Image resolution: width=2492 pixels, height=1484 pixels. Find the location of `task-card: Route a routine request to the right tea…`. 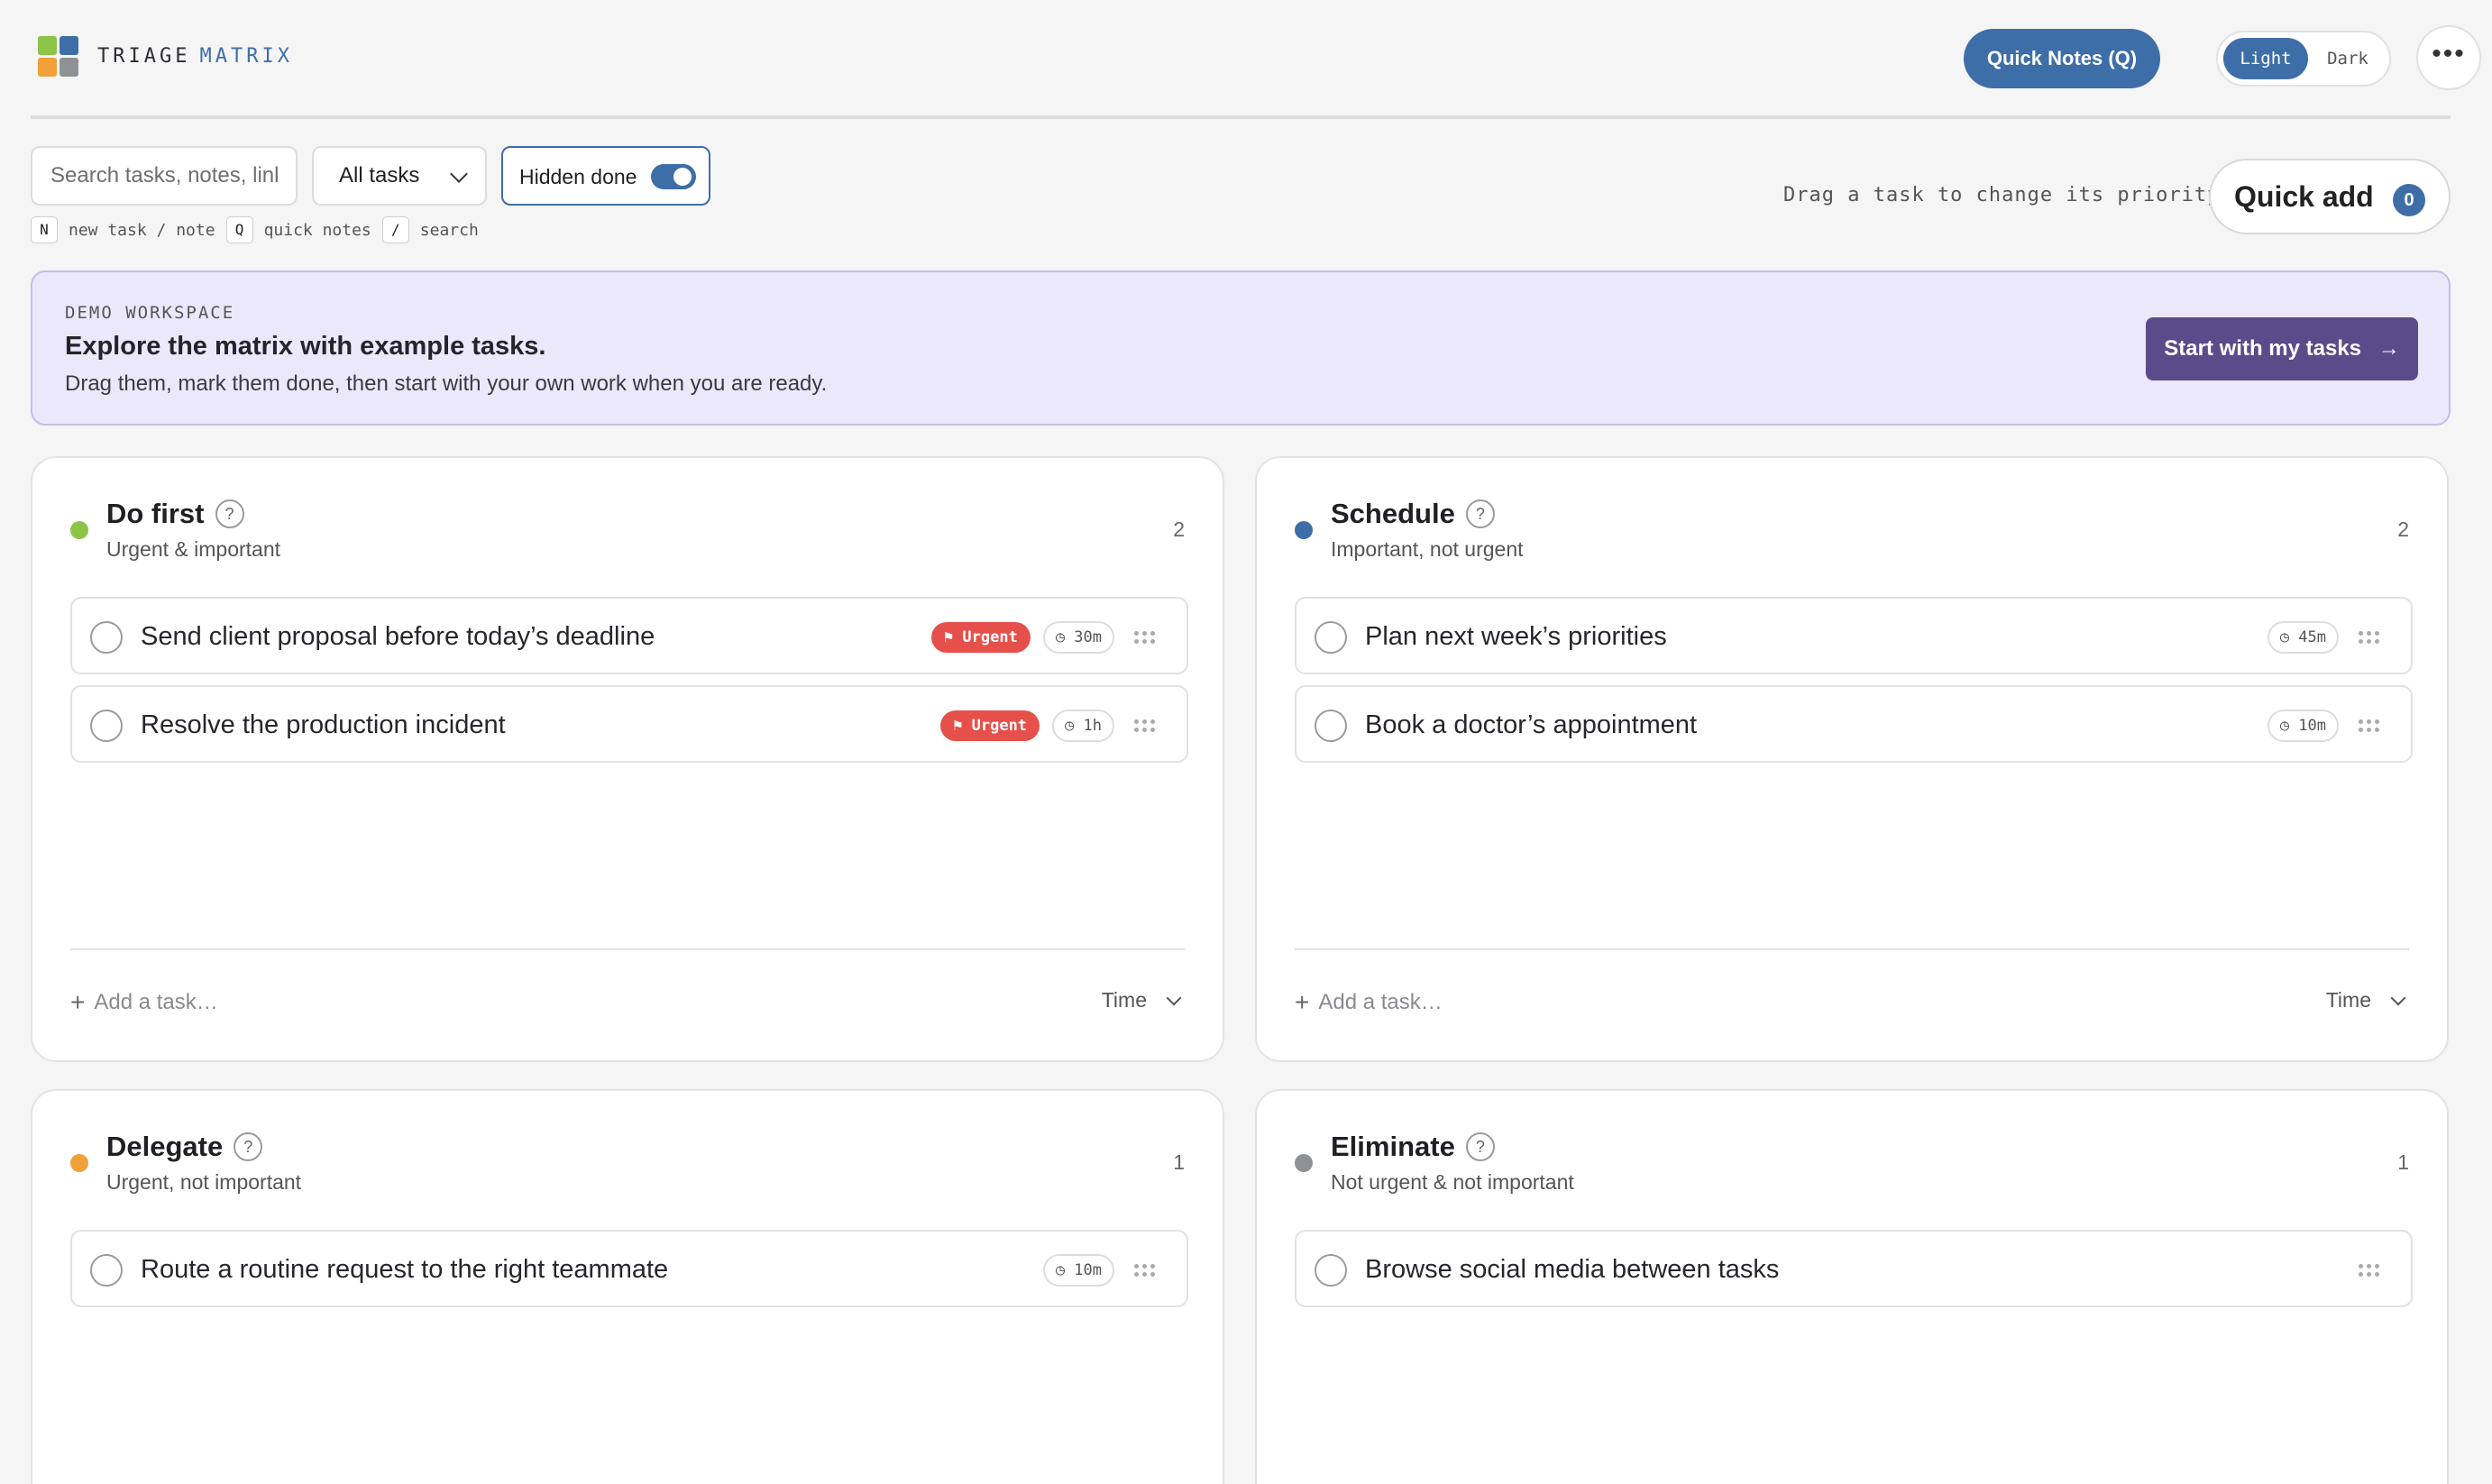

task-card: Route a routine request to the right tea… is located at coordinates (629, 1268).